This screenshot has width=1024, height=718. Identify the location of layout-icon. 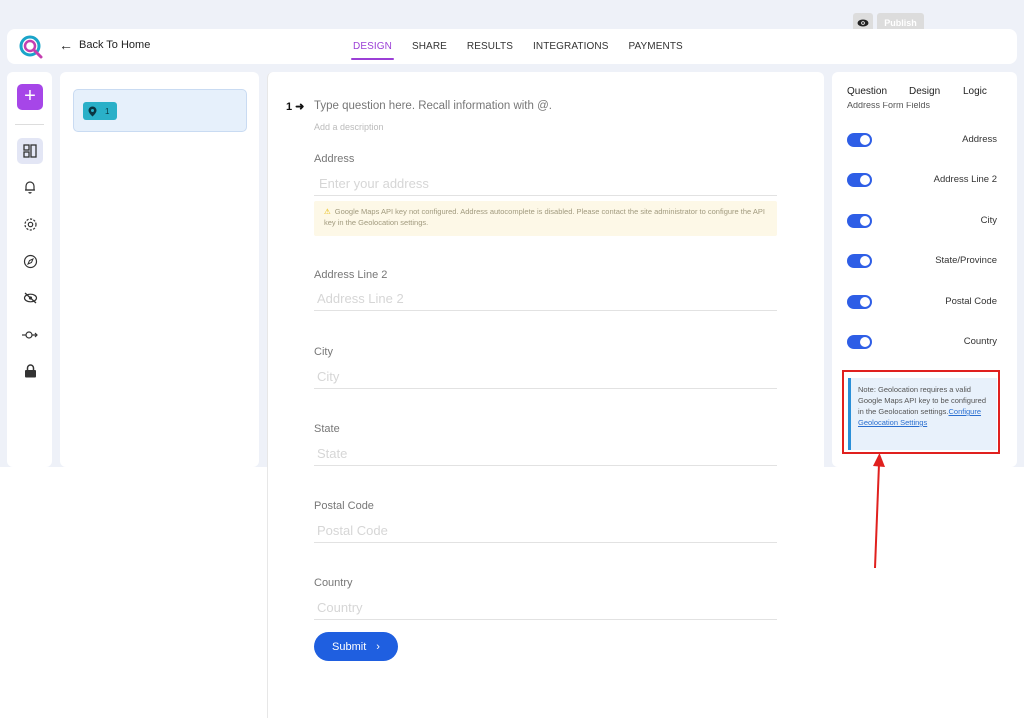
(30, 151).